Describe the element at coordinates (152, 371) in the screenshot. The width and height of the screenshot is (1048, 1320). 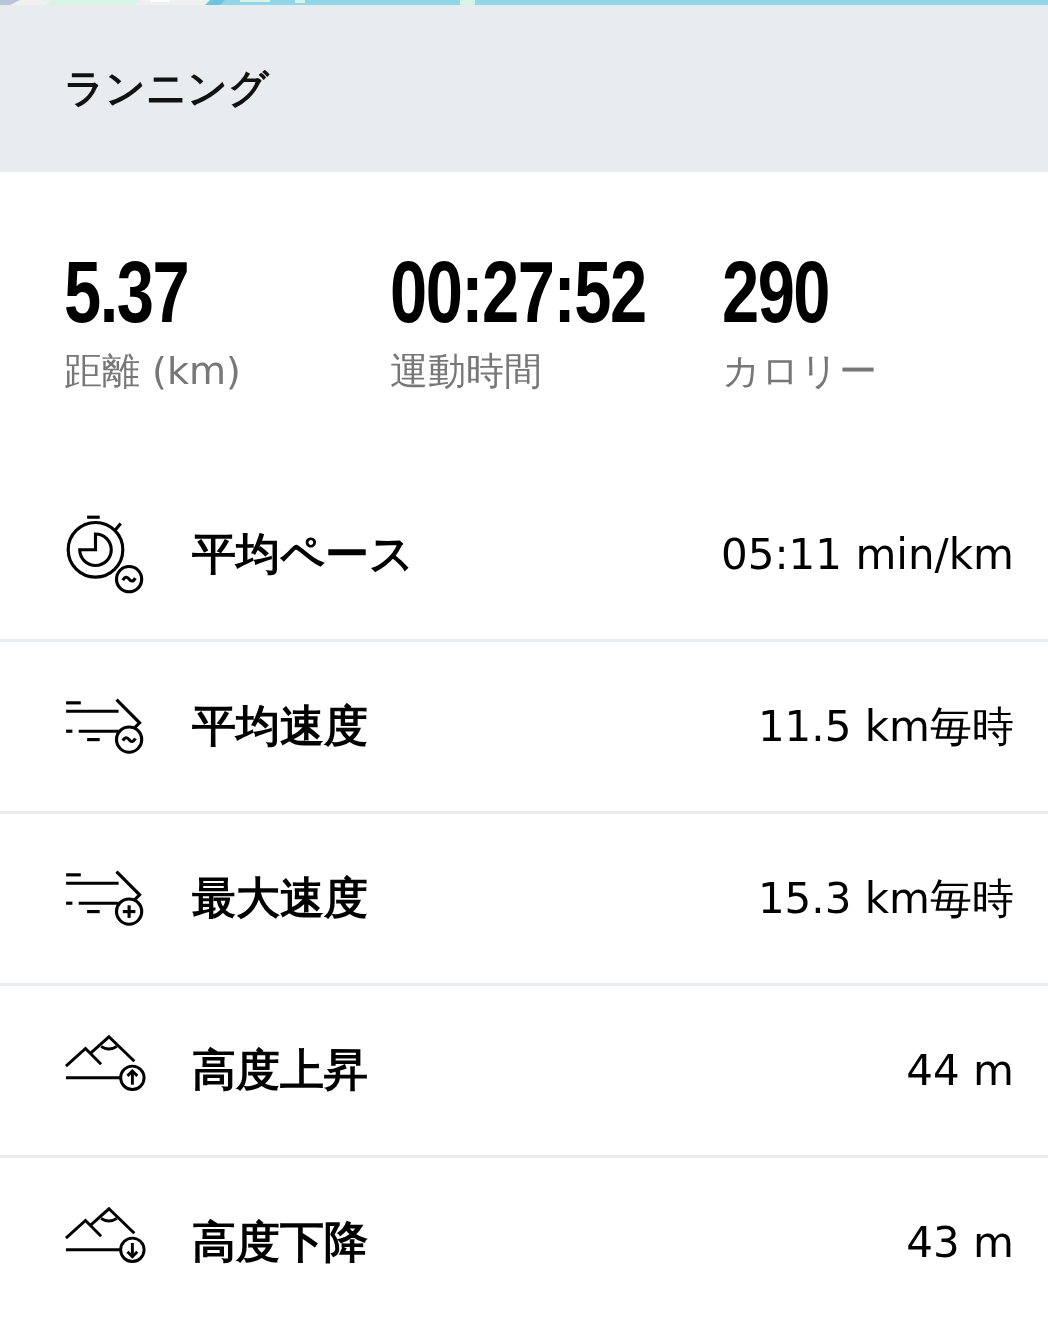
I see `stat-label: 距離 (km)` at that location.